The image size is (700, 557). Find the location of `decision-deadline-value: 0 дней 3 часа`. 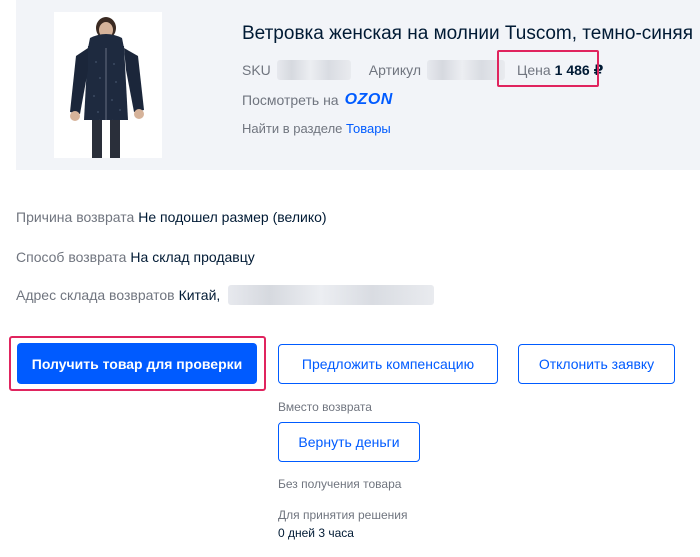

decision-deadline-value: 0 дней 3 часа is located at coordinates (316, 533).